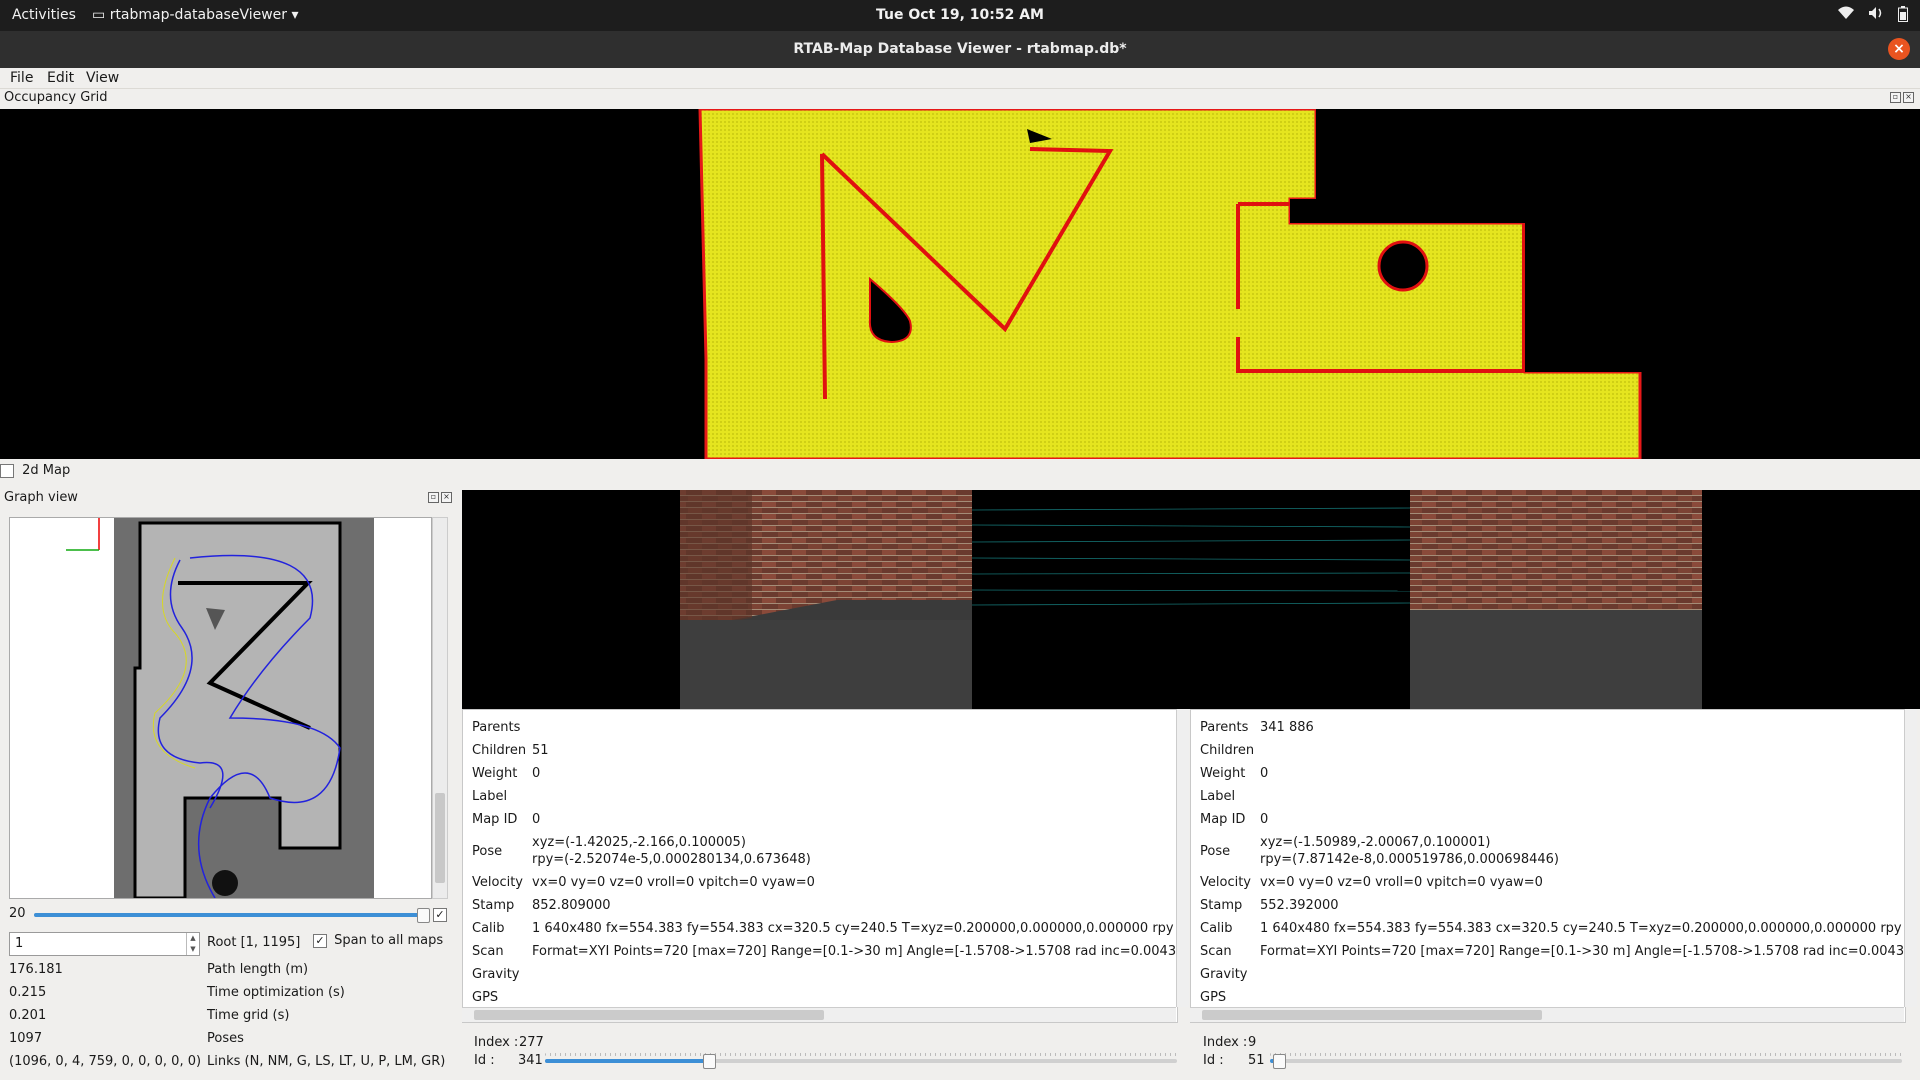 Image resolution: width=1920 pixels, height=1080 pixels. I want to click on camera-images, so click(1191, 599).